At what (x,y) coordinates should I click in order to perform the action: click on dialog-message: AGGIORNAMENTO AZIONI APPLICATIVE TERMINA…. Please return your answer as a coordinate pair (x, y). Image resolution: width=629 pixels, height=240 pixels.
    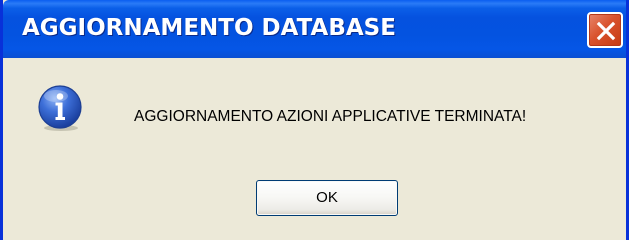
    Looking at the image, I should click on (330, 116).